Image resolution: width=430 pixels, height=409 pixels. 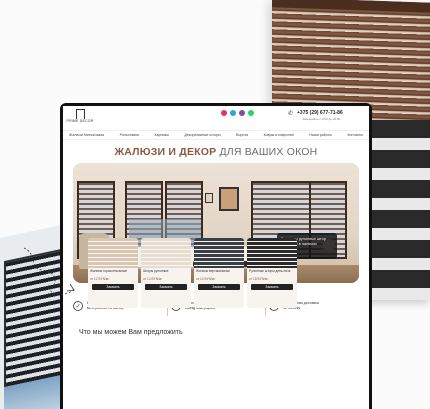 I want to click on telegram-icon, so click(x=233, y=113).